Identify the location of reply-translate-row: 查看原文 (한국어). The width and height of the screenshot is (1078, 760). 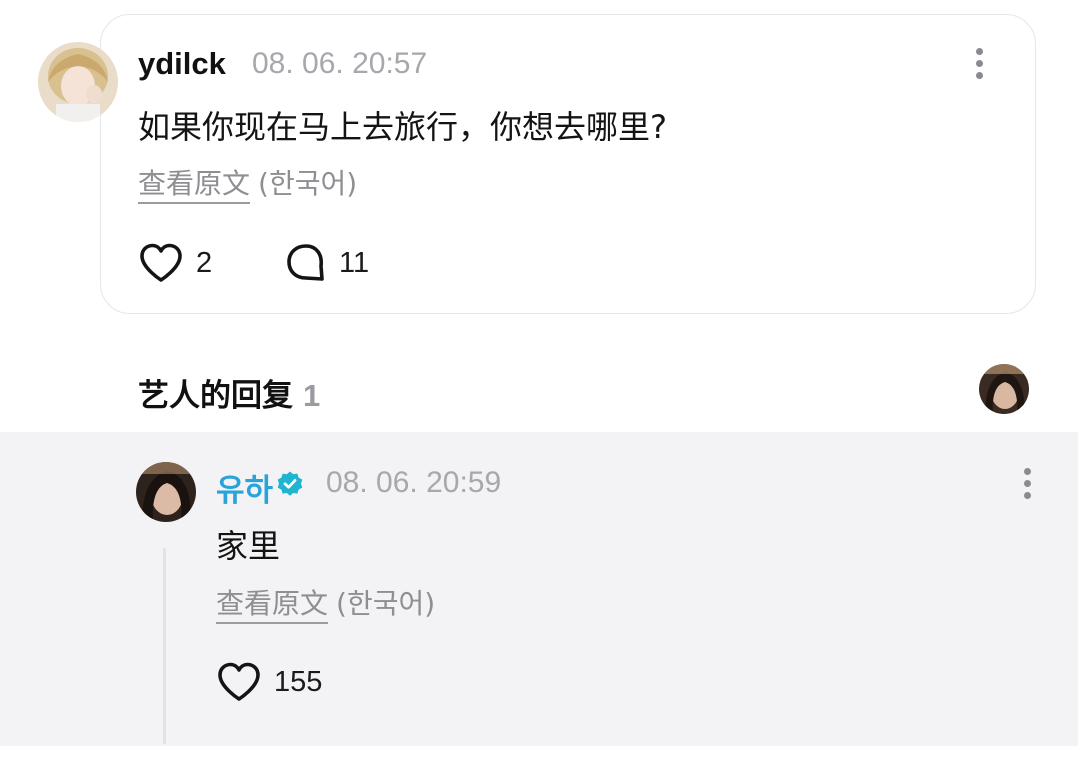
(326, 603).